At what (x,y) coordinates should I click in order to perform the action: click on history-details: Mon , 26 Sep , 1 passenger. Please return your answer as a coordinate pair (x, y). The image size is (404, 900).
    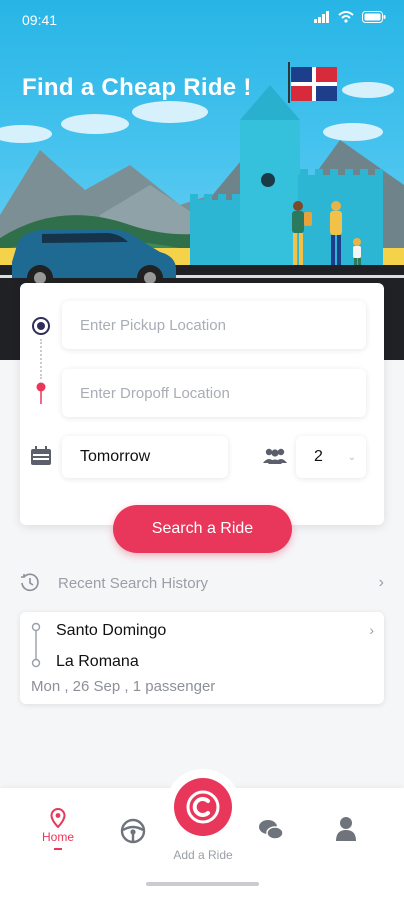
    Looking at the image, I should click on (123, 686).